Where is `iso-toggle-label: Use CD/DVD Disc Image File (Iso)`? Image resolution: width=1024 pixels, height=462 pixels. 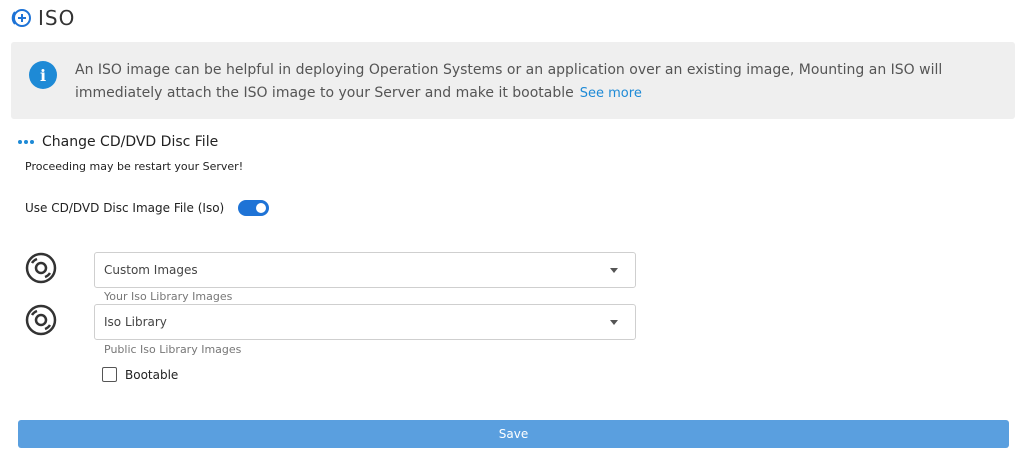
iso-toggle-label: Use CD/DVD Disc Image File (Iso) is located at coordinates (125, 208).